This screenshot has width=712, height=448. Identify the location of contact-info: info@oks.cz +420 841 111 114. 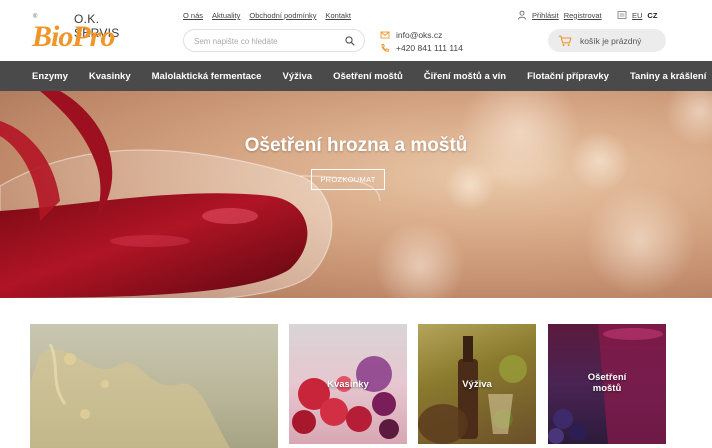
(421, 41).